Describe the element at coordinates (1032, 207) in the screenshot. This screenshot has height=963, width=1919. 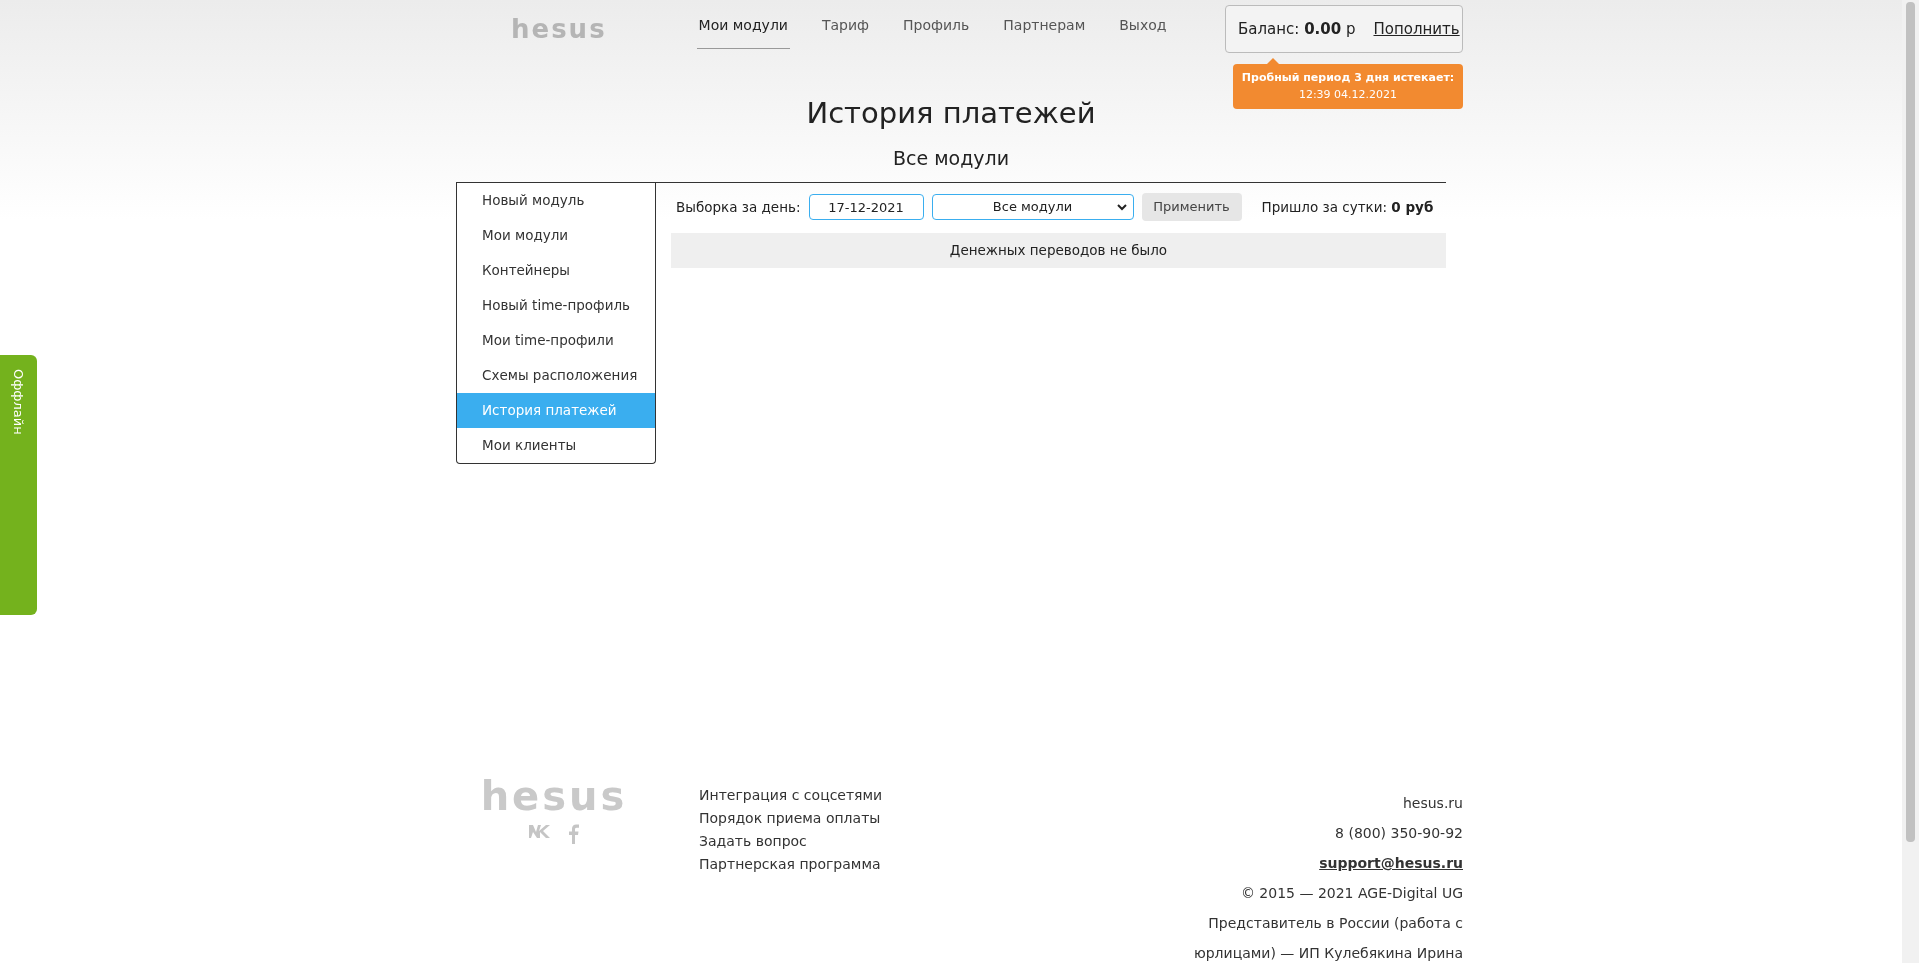
I see `module-select: Все модули` at that location.